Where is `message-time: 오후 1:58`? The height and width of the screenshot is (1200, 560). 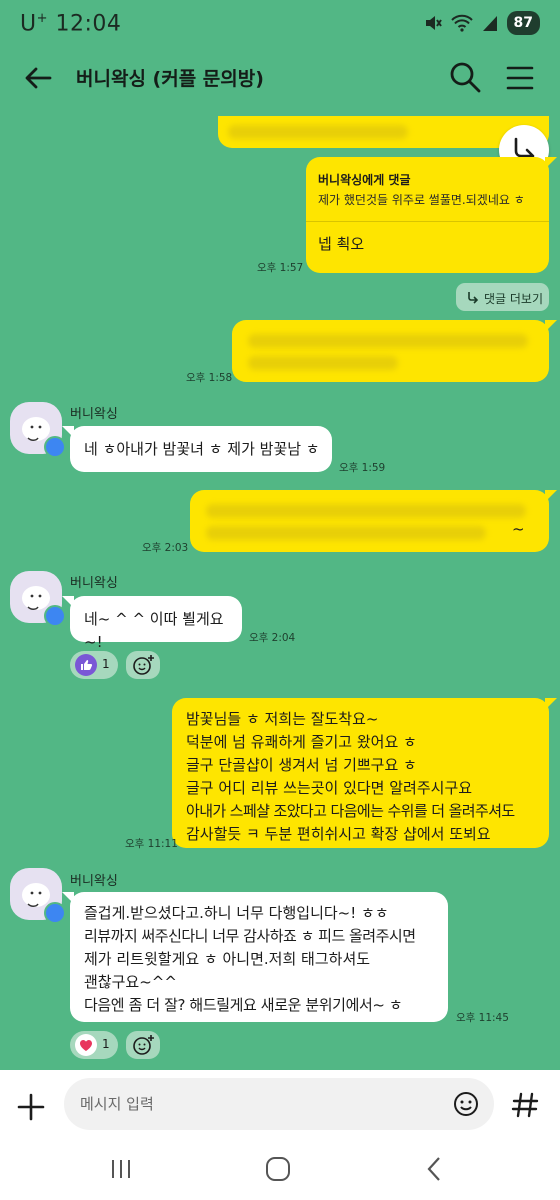
message-time: 오후 1:58 is located at coordinates (209, 378).